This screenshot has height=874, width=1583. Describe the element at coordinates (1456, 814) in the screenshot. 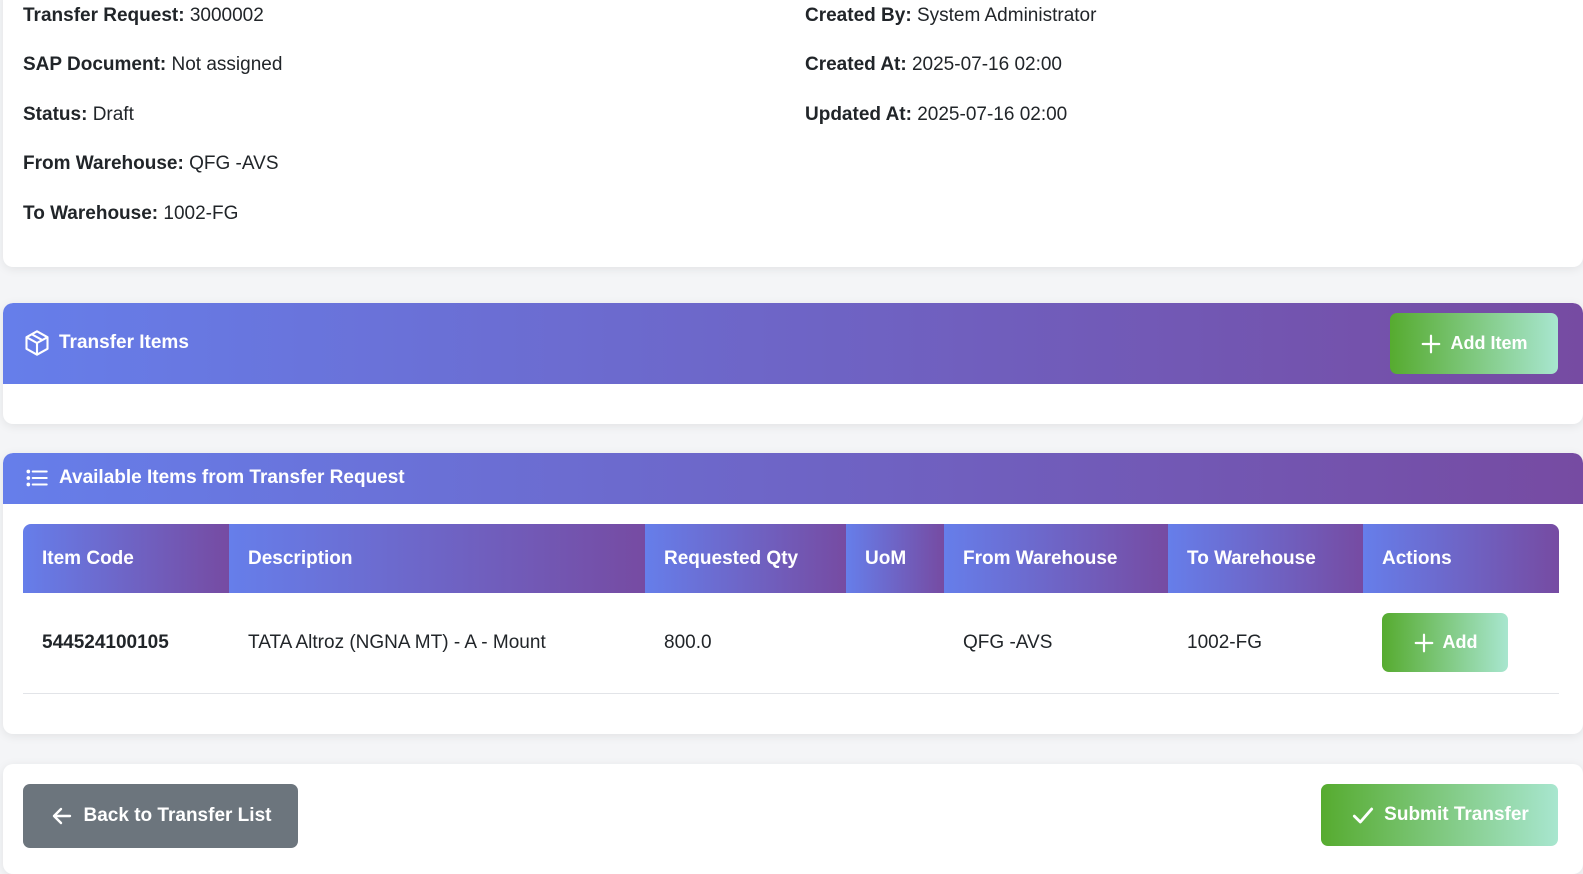

I see `submit-button-label: Submit Transfer` at that location.